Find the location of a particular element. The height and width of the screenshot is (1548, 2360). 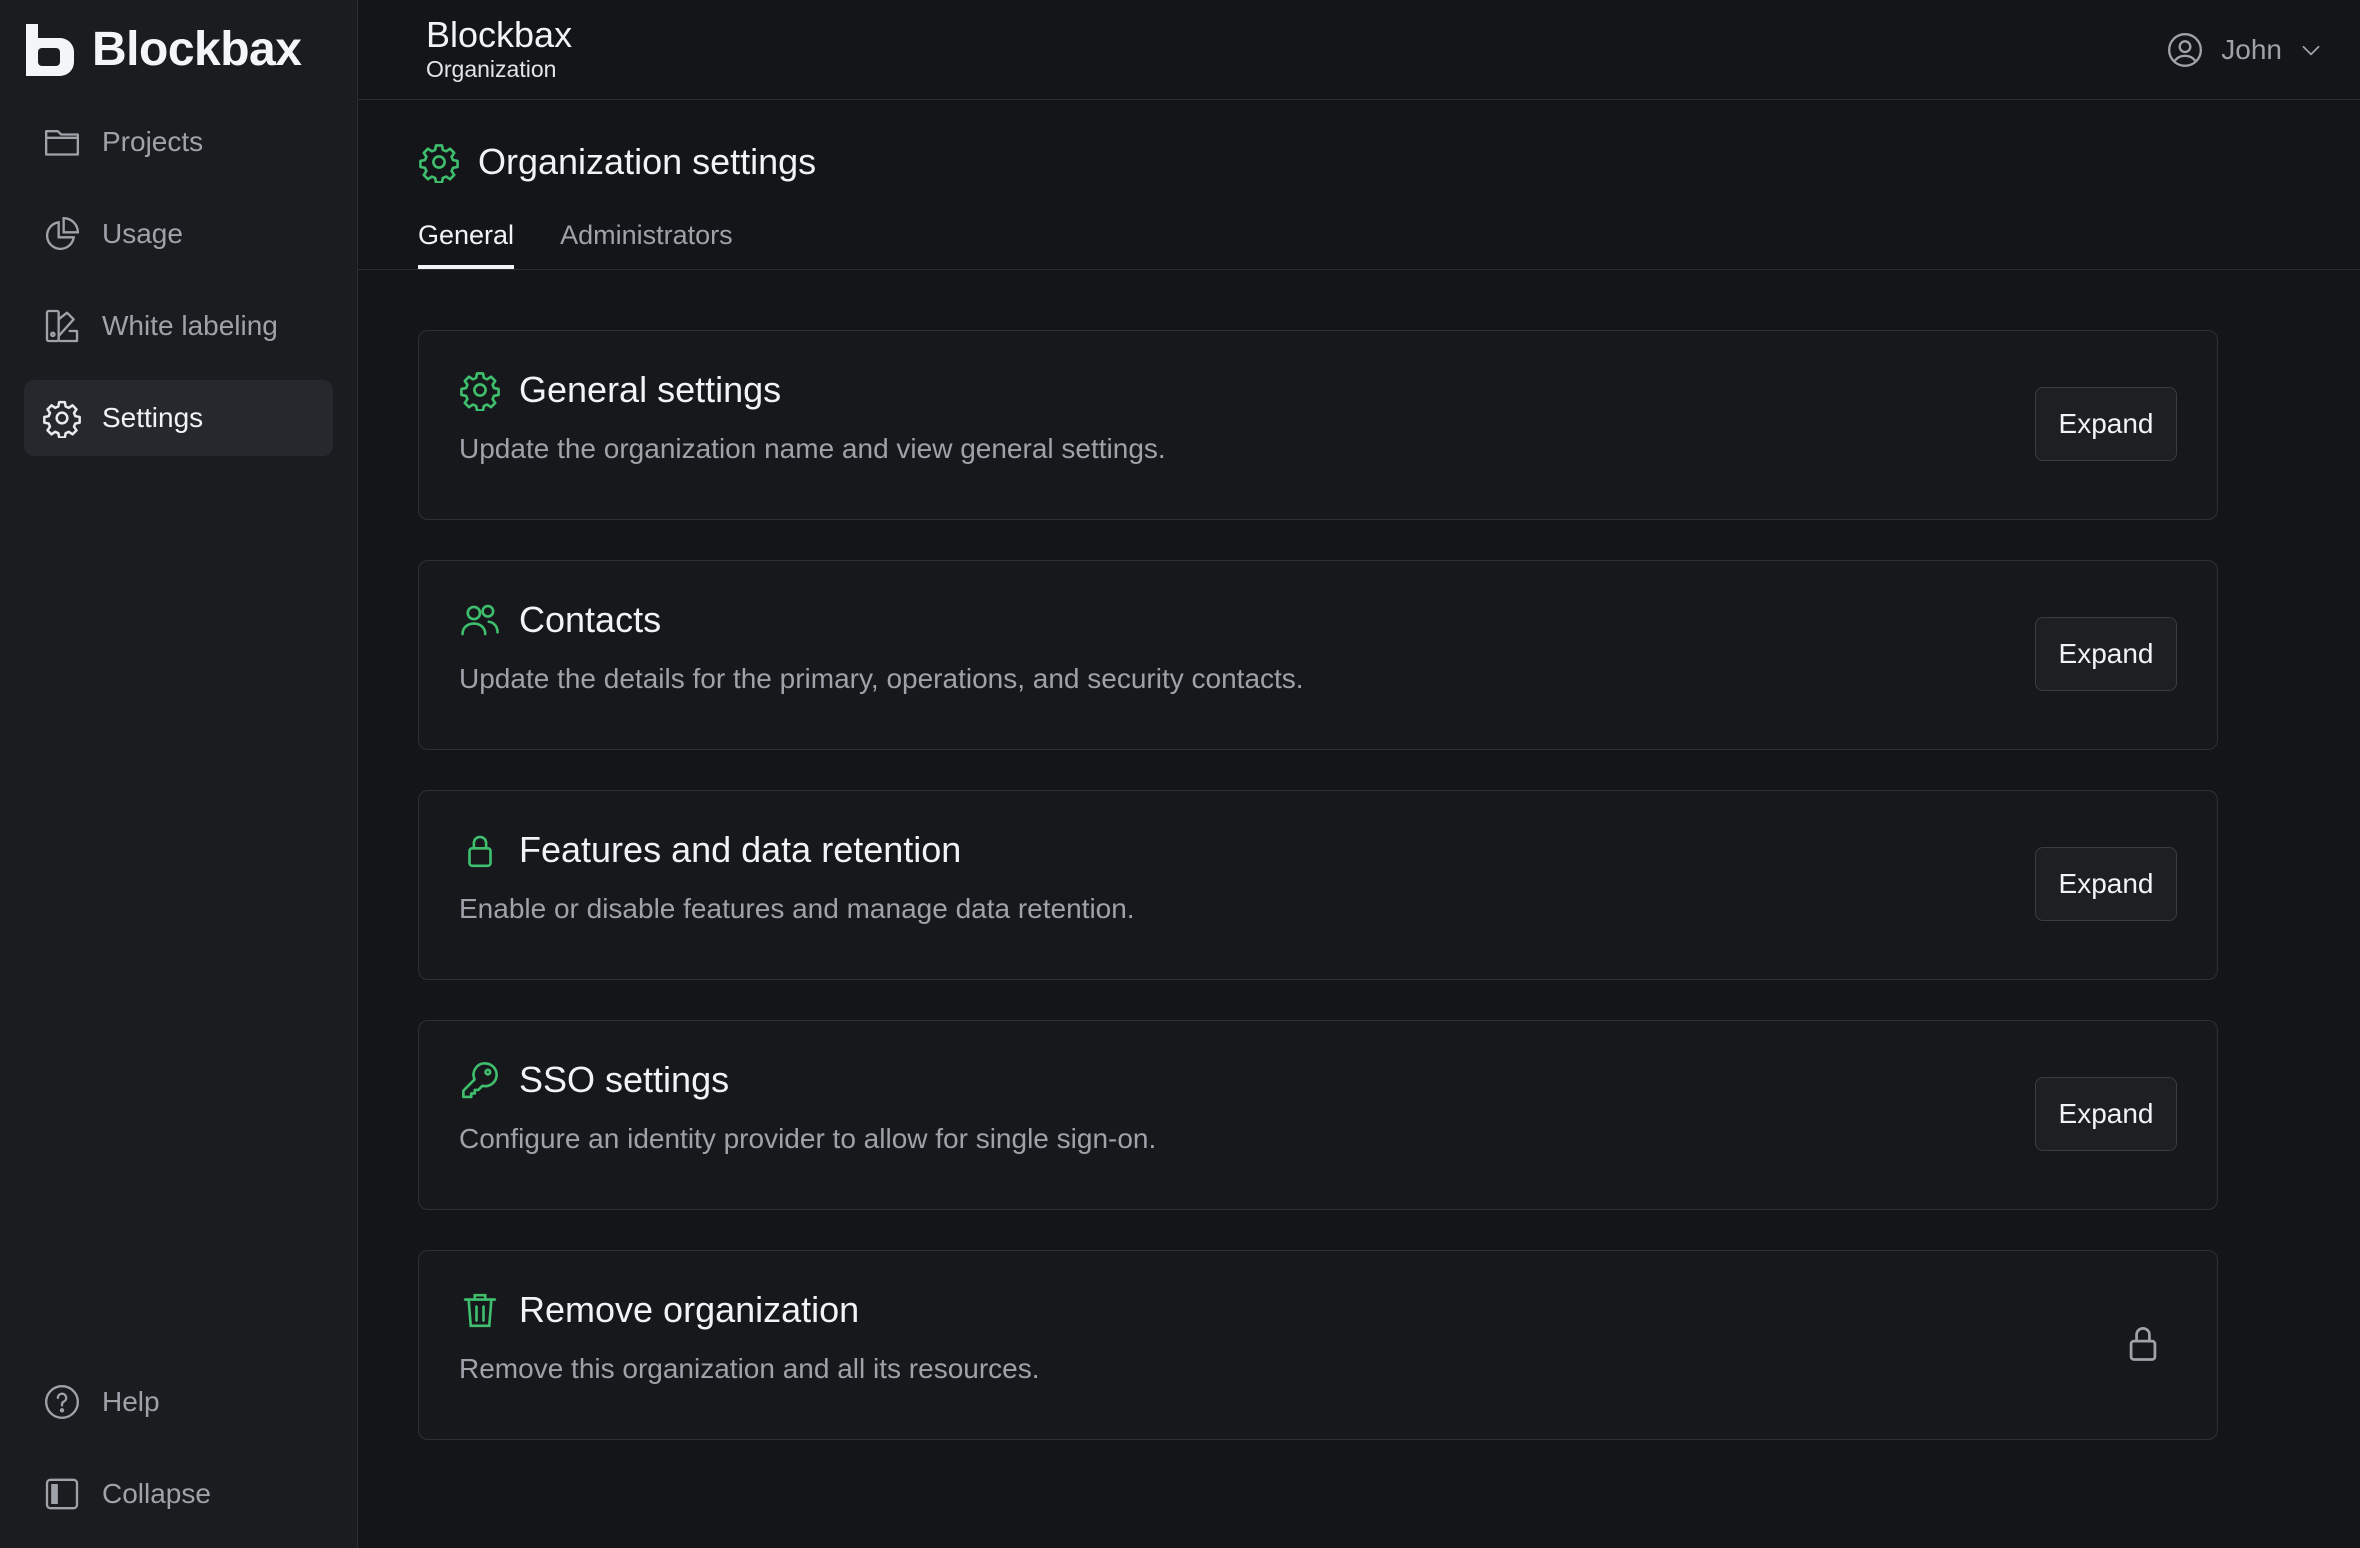

sidebar-footer: Help Collapse is located at coordinates (178, 1456).